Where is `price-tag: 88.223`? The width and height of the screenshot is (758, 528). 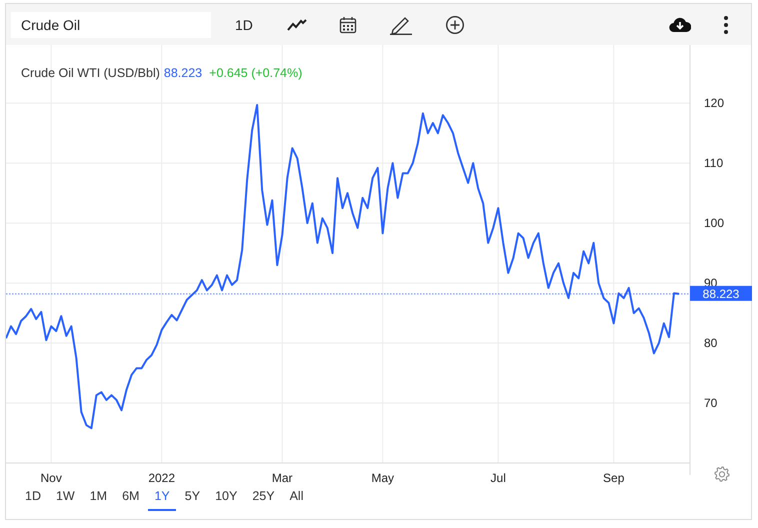 price-tag: 88.223 is located at coordinates (721, 293).